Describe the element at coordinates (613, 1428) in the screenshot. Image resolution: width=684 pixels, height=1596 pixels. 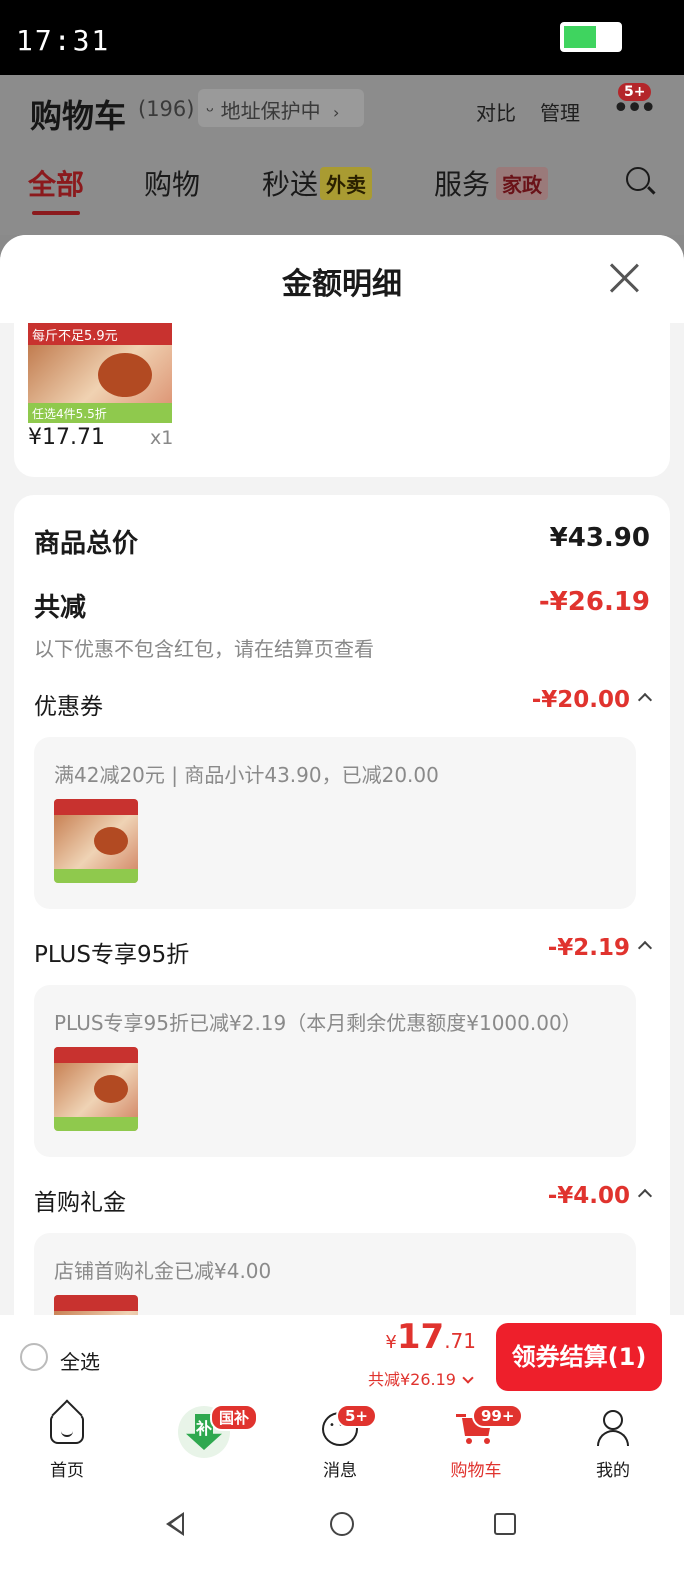
I see `user-icon` at that location.